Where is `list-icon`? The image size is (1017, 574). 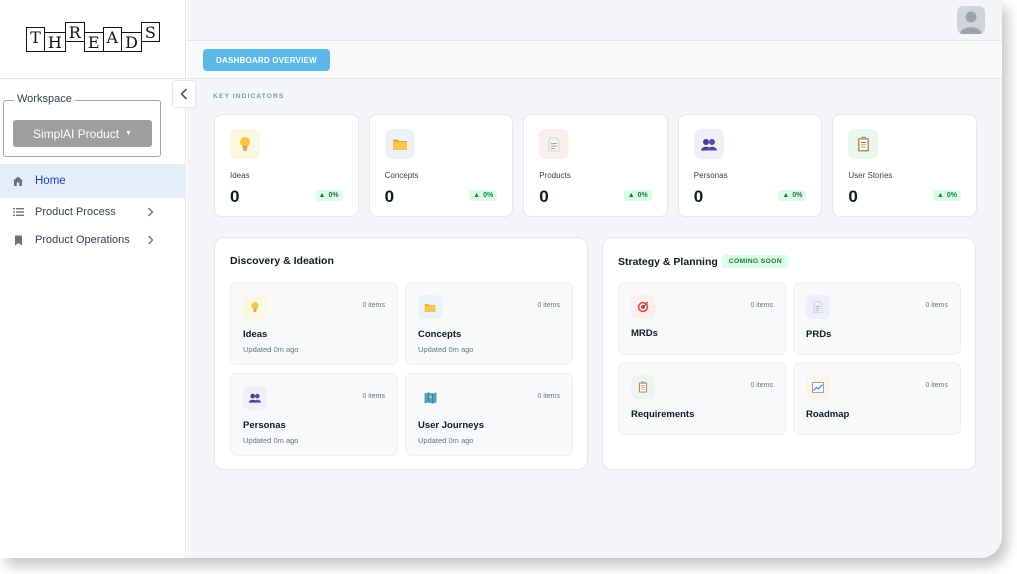 list-icon is located at coordinates (18, 212).